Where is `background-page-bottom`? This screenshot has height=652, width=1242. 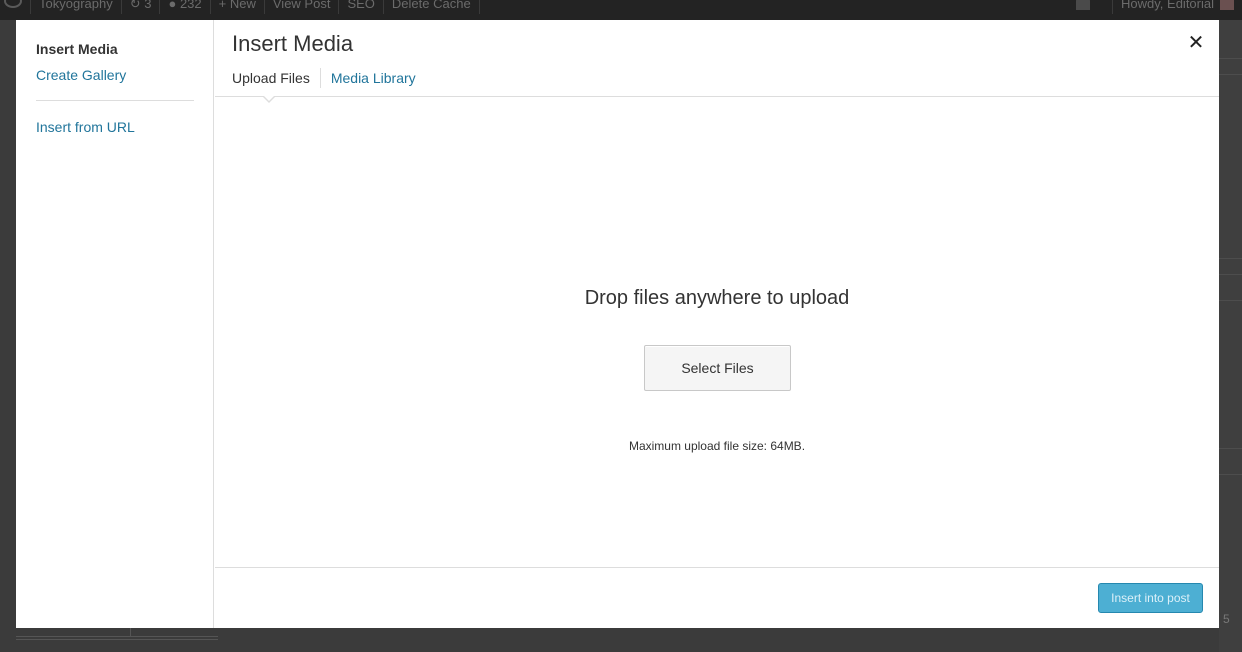 background-page-bottom is located at coordinates (118, 640).